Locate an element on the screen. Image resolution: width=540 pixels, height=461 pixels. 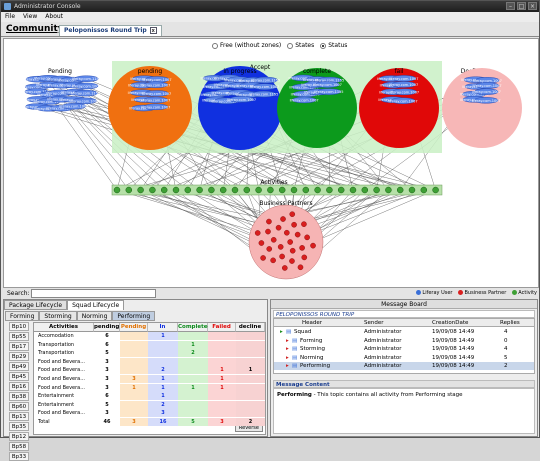
tab-performing: Performing is located at coordinates (133, 316).